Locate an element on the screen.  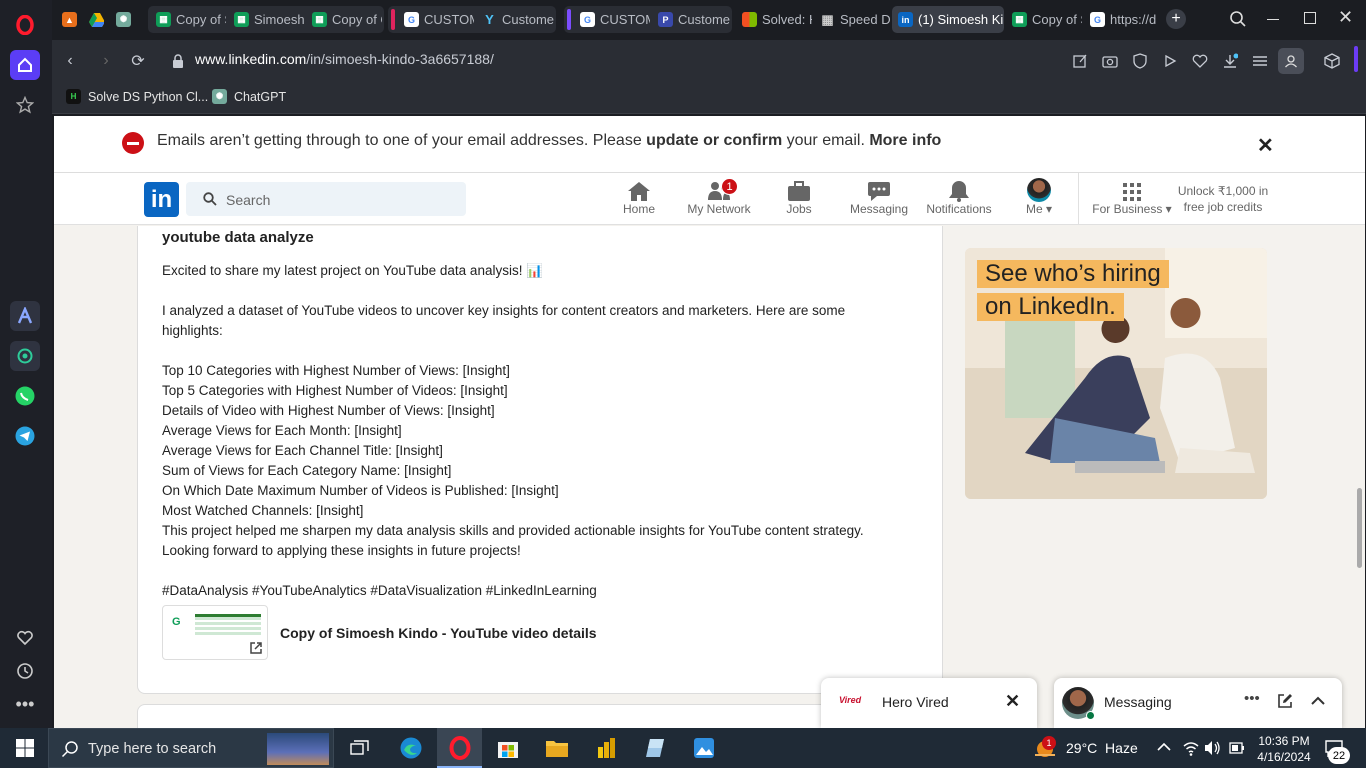
page-scrollbar is located at coordinates (1359, 528).